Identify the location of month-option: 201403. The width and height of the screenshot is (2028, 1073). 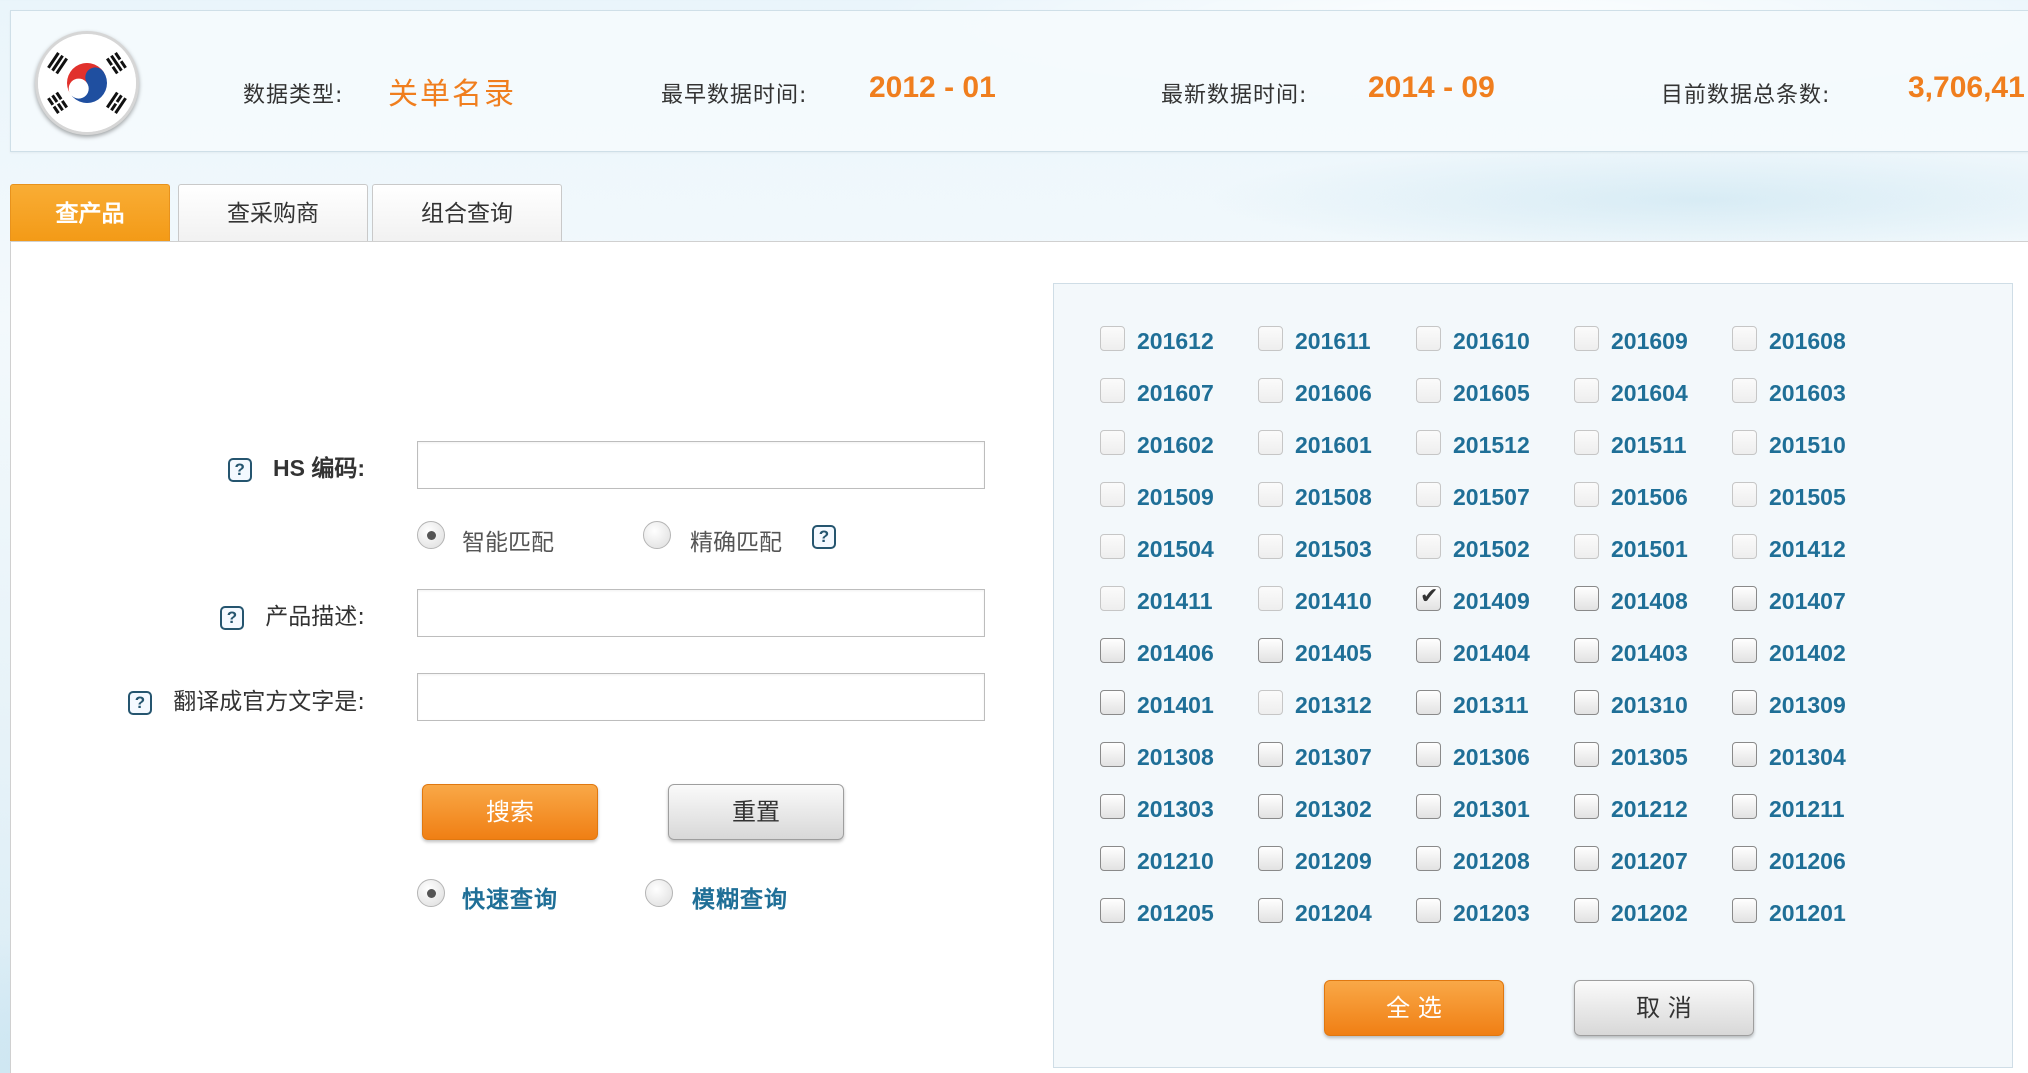
(1649, 653).